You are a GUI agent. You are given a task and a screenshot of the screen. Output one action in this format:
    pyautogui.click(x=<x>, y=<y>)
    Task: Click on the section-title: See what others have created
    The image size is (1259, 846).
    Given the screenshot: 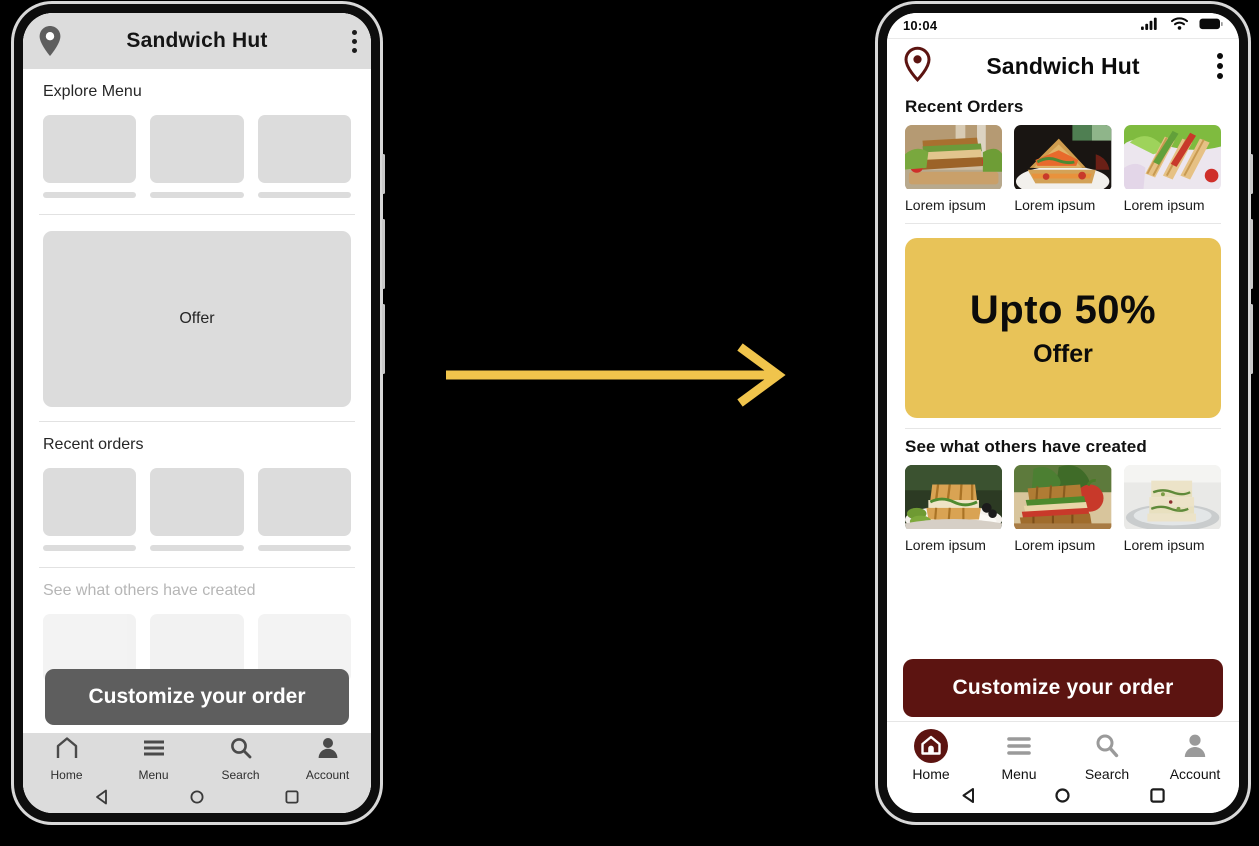 What is the action you would take?
    pyautogui.click(x=1026, y=446)
    